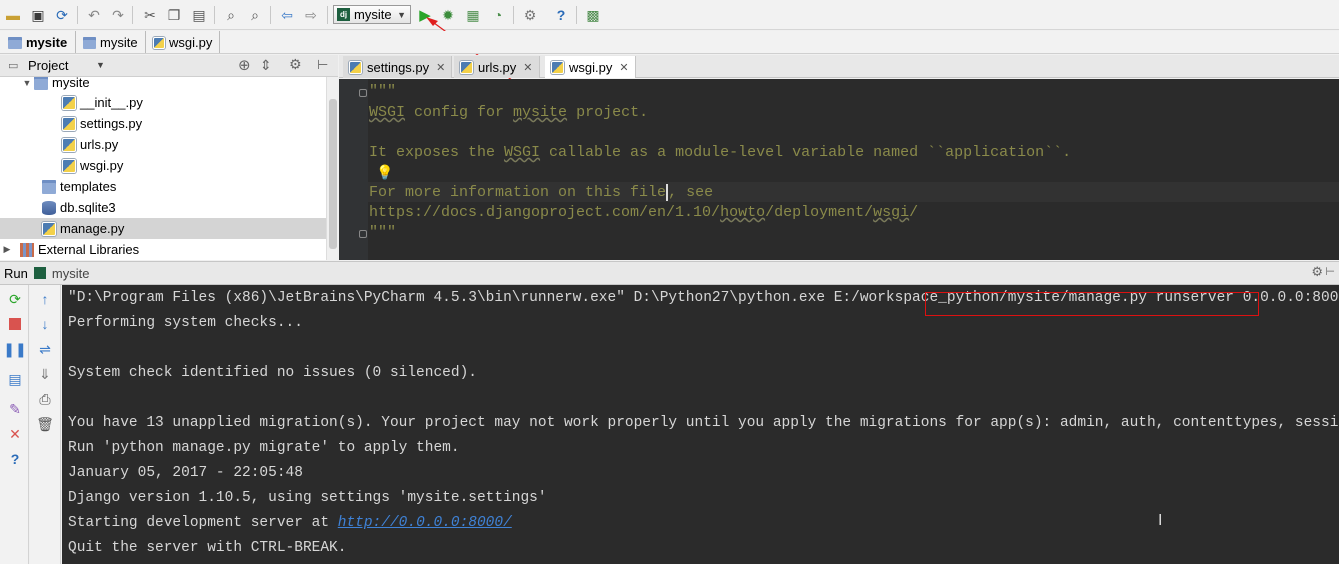 This screenshot has width=1339, height=564. I want to click on tab-label: settings.py, so click(398, 67).